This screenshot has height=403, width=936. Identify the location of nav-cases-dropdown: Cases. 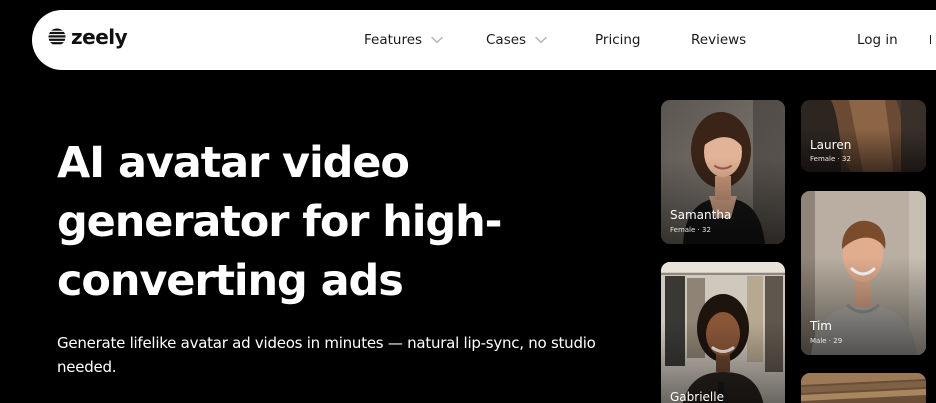
(516, 40).